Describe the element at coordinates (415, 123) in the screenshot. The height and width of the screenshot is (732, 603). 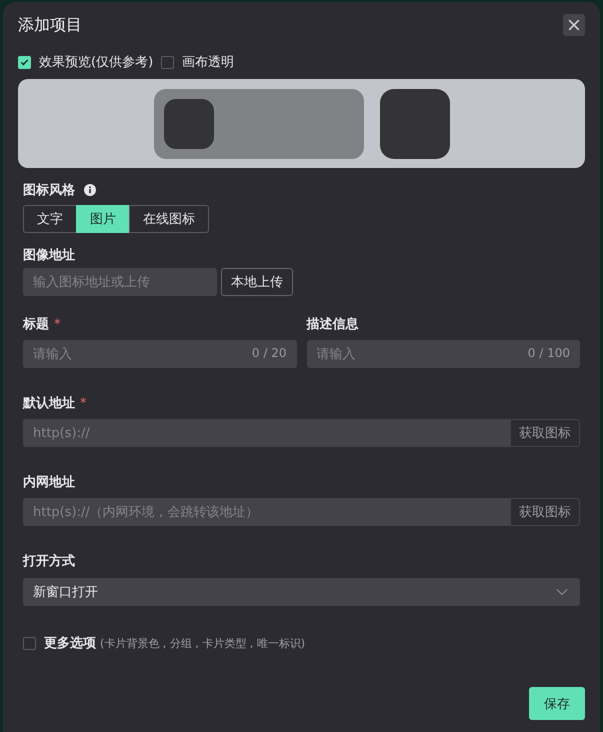
I see `card-preview` at that location.